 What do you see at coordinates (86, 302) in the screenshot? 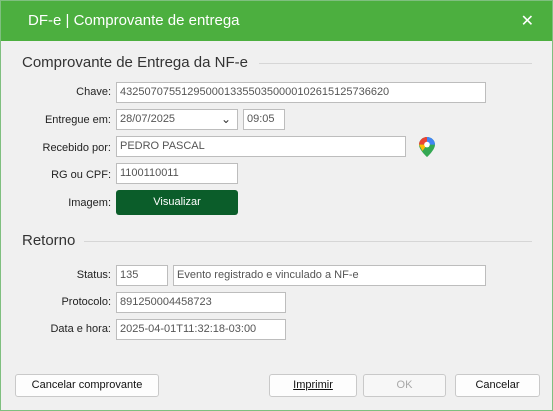
I see `protocolo-label: Protocolo:` at bounding box center [86, 302].